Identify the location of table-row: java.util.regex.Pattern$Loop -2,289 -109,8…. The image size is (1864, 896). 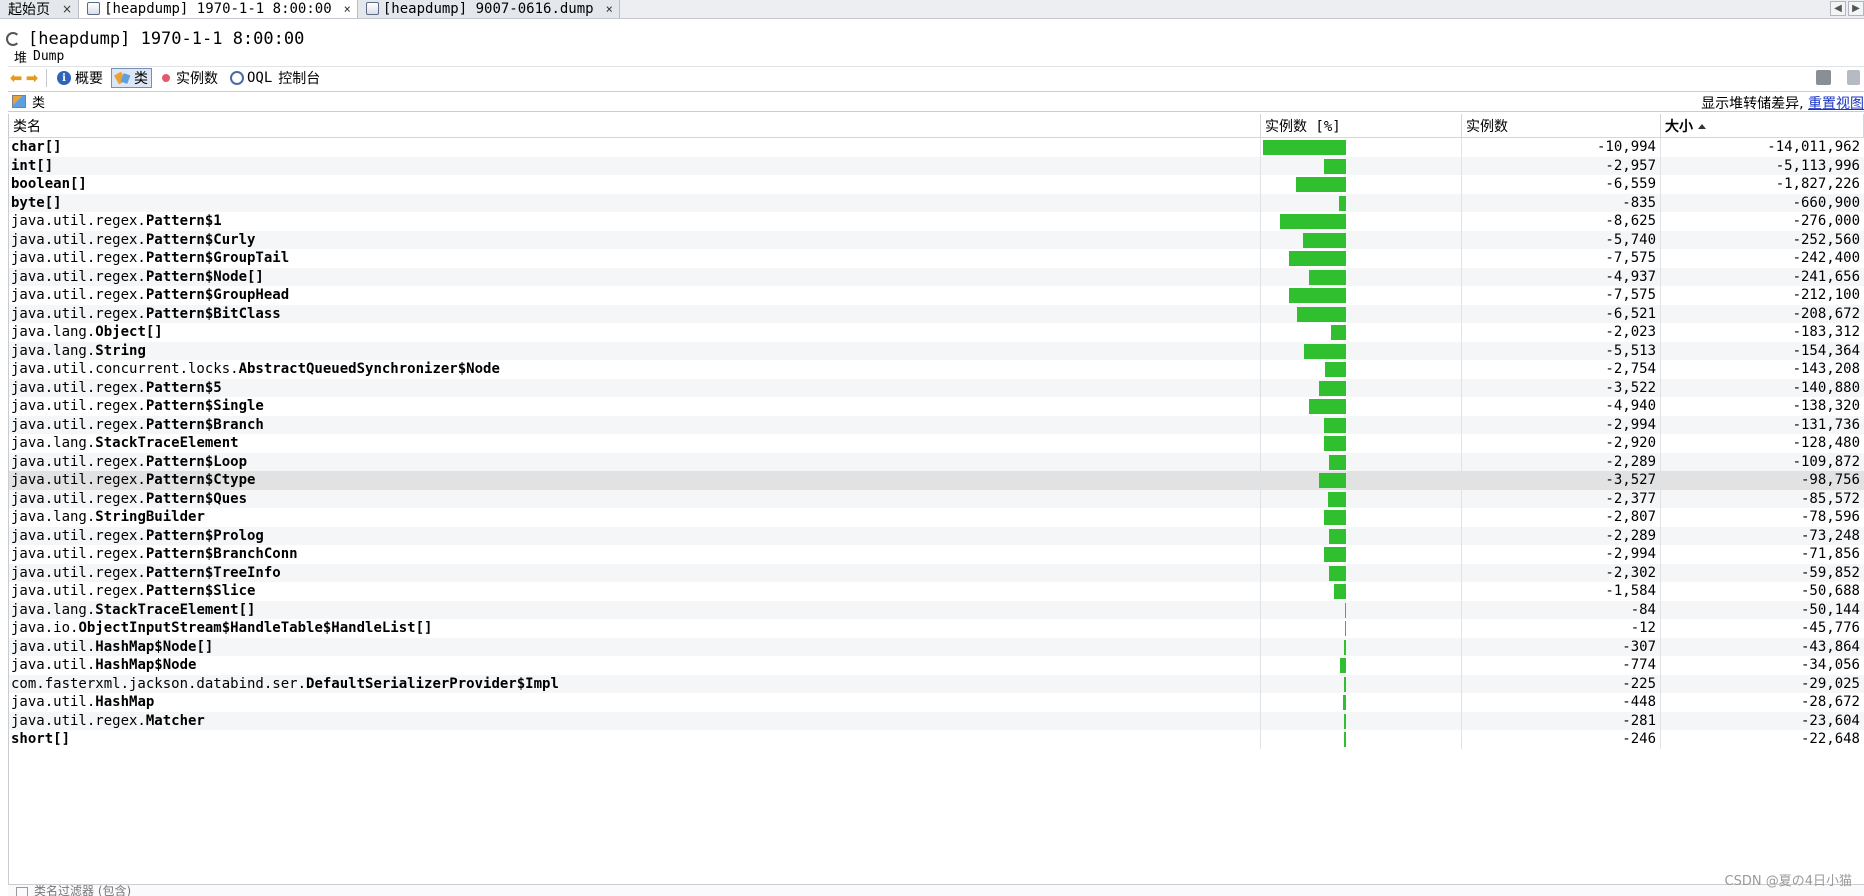
(936, 461).